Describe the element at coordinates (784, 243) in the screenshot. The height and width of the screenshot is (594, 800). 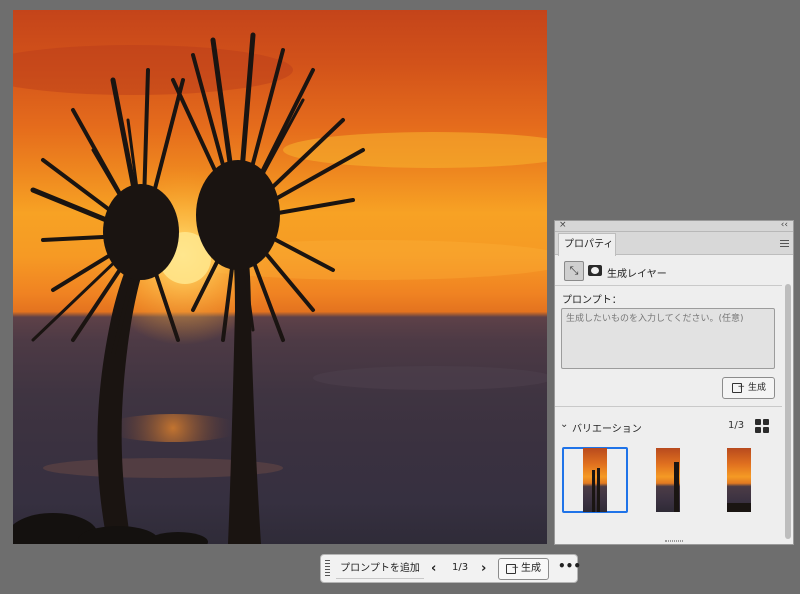
I see `panel-menu-icon` at that location.